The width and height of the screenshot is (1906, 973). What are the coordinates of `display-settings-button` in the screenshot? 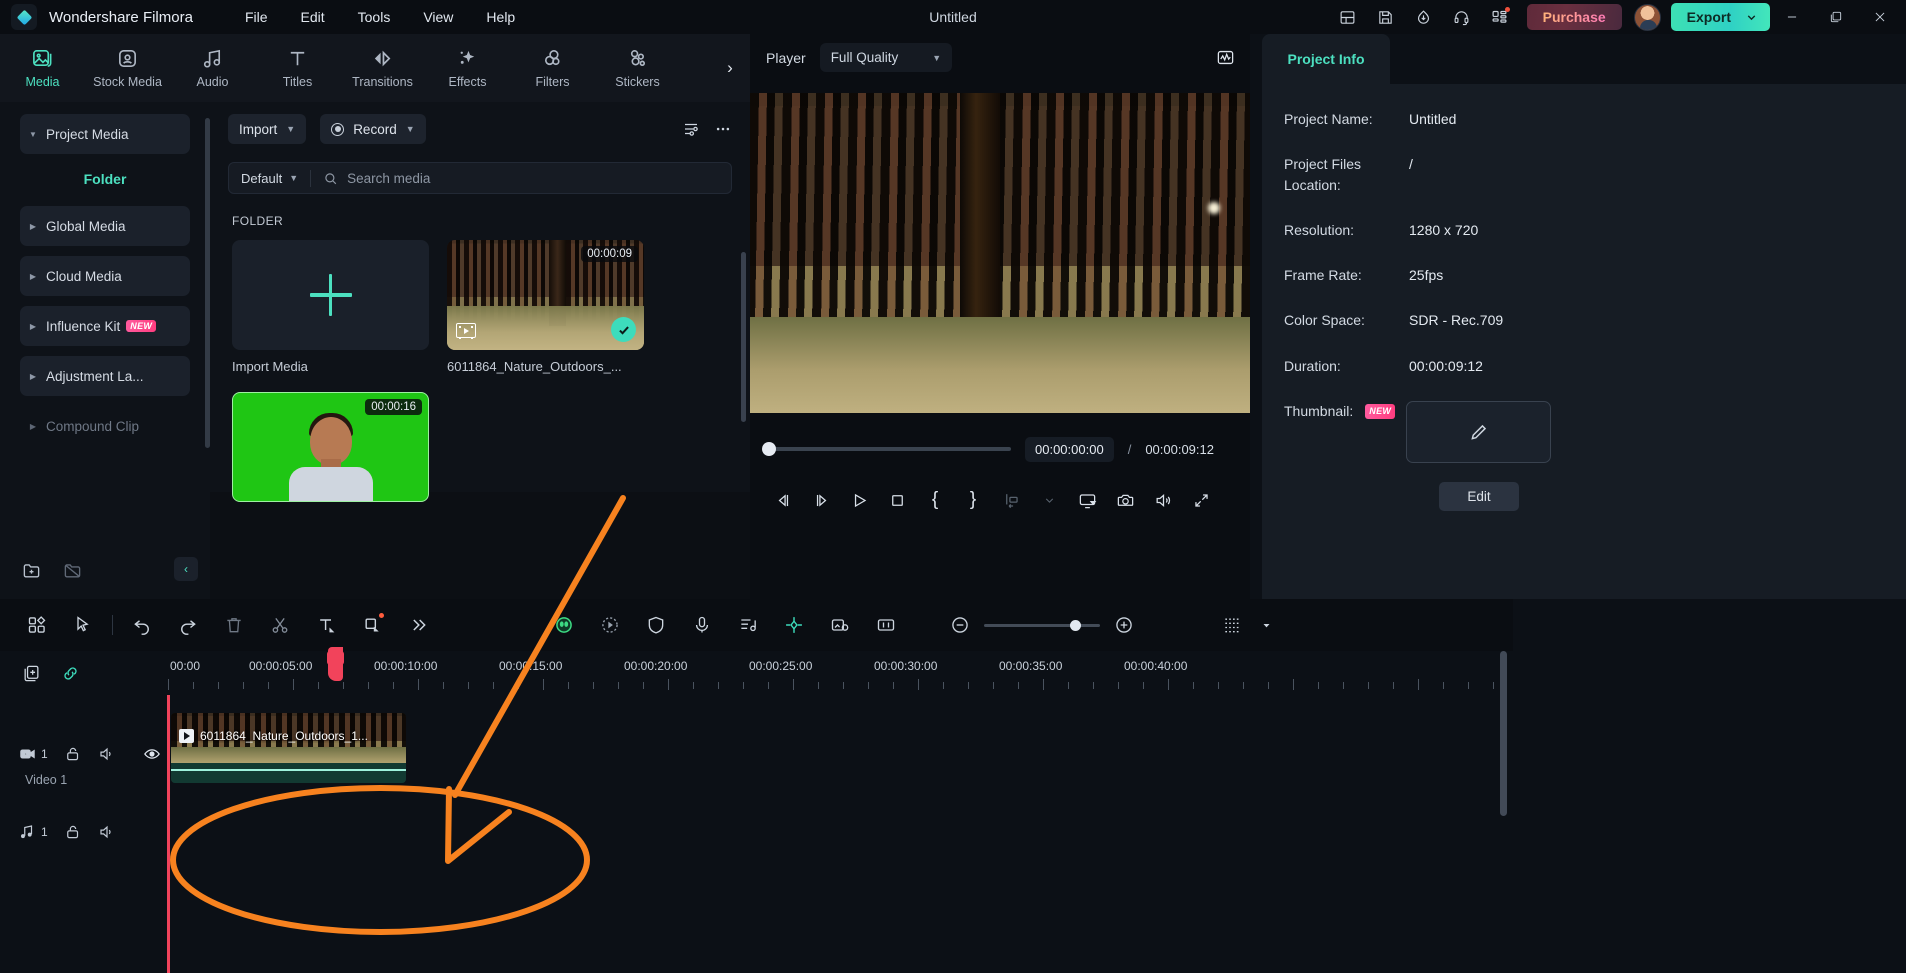 It's located at (1087, 500).